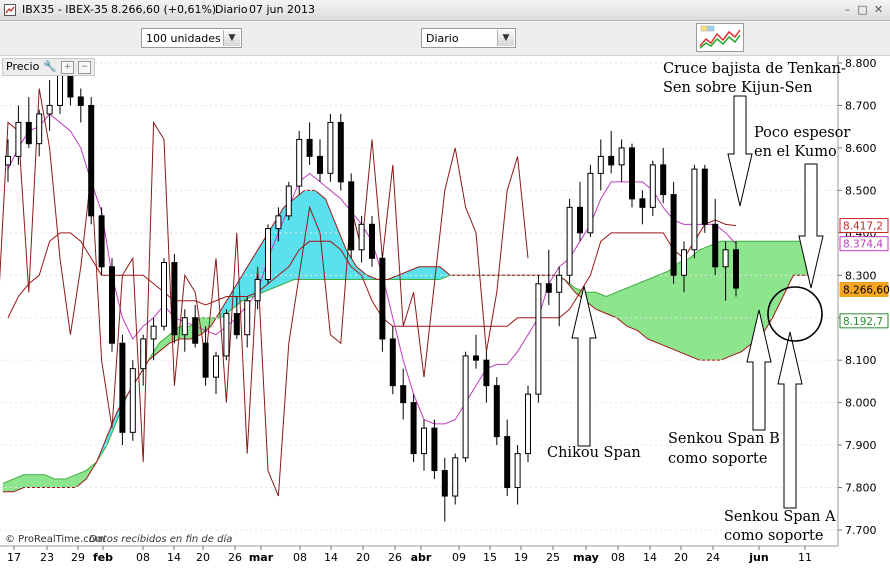  I want to click on chart-icon, so click(10, 10).